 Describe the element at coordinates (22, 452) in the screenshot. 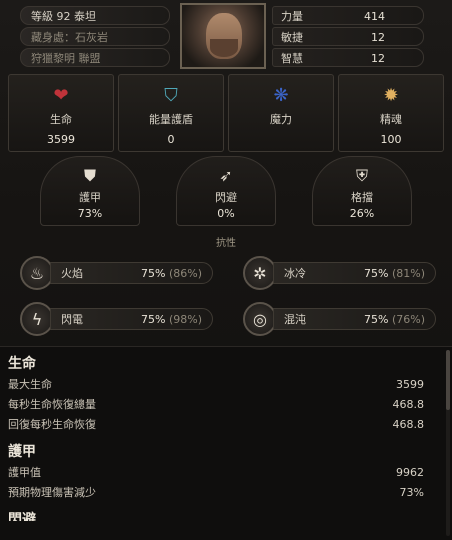

I see `section-armour-title: 護甲` at that location.